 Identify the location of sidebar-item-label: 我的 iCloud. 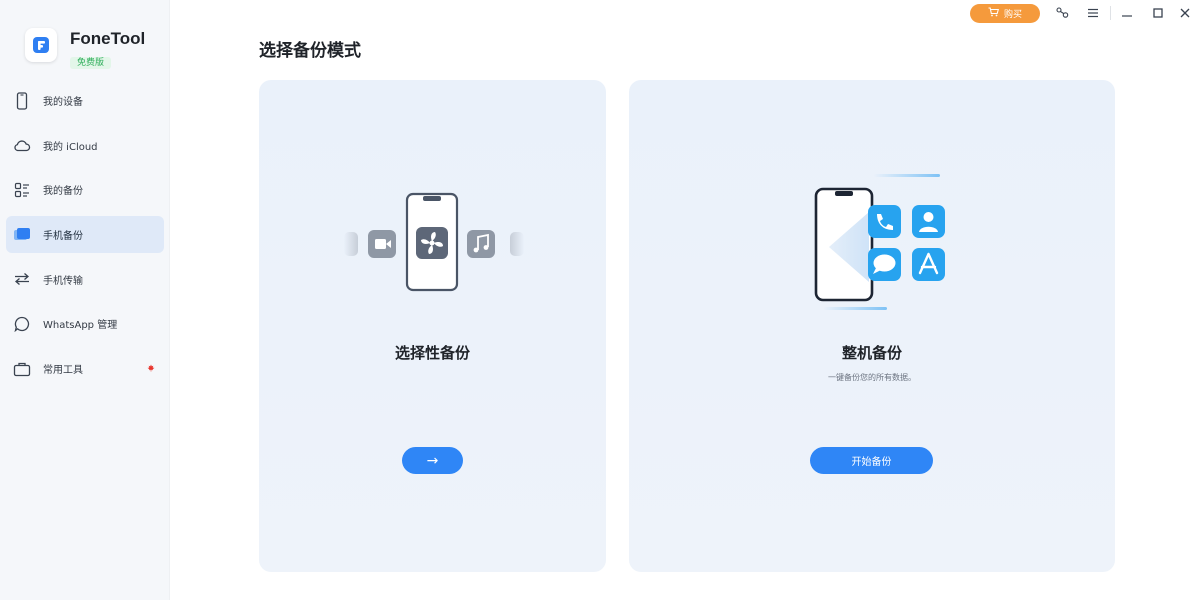
(70, 147).